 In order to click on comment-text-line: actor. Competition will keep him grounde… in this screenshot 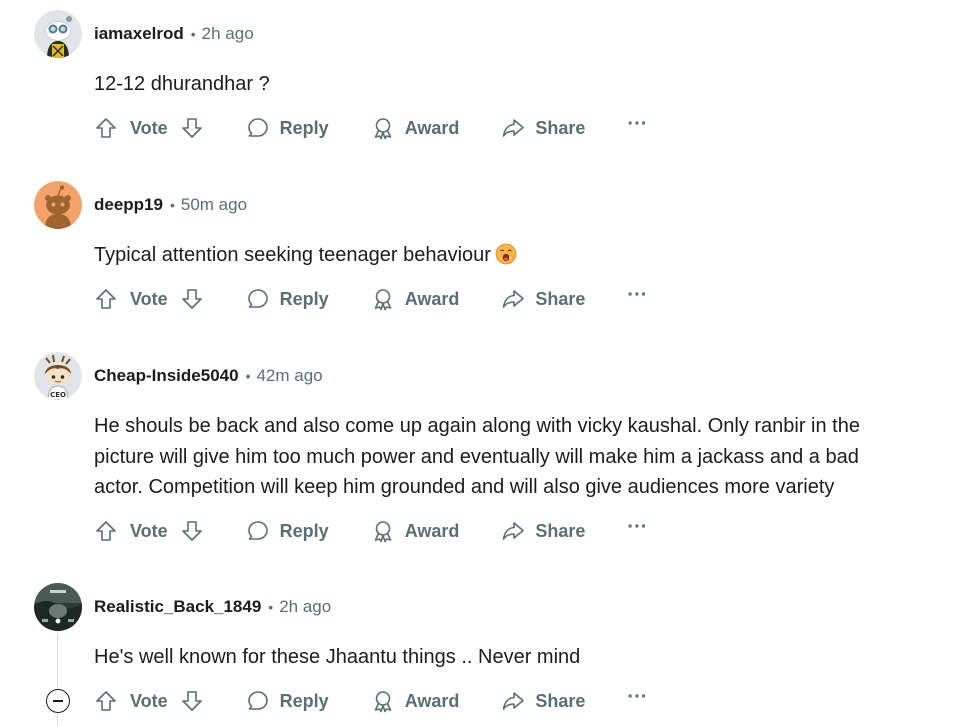, I will do `click(464, 487)`.